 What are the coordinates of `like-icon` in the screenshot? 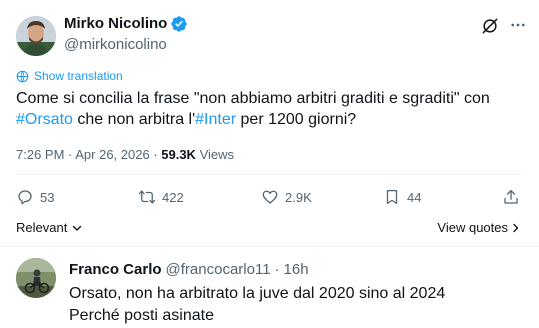 It's located at (270, 197).